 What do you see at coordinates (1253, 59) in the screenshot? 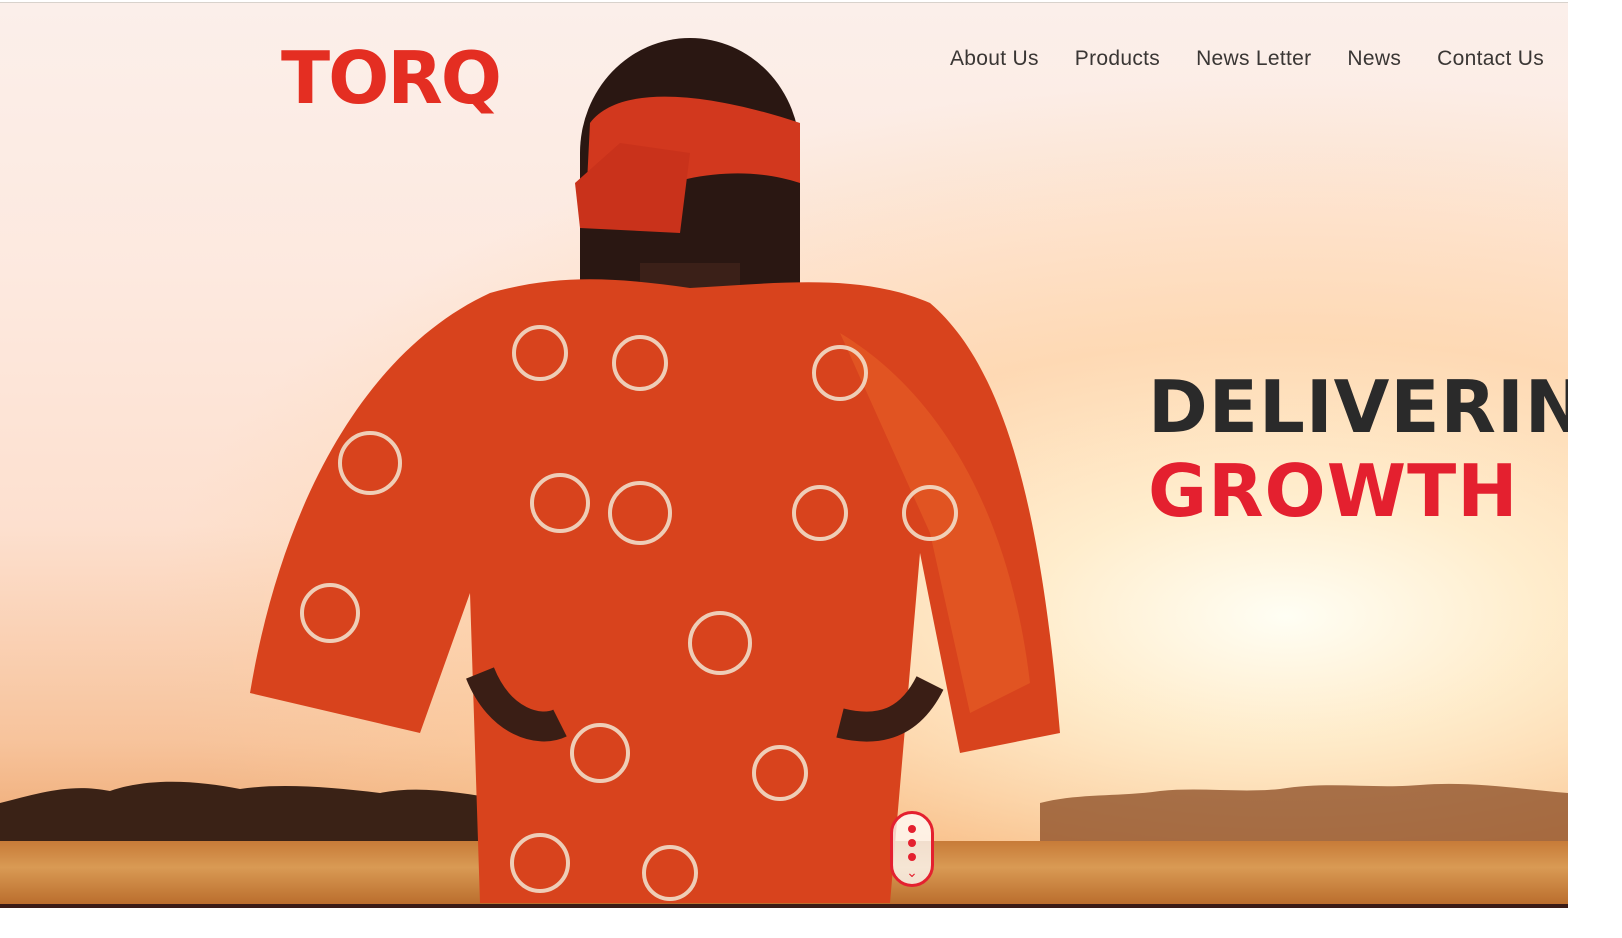
I see `nav-item-news-letter: News Letter` at bounding box center [1253, 59].